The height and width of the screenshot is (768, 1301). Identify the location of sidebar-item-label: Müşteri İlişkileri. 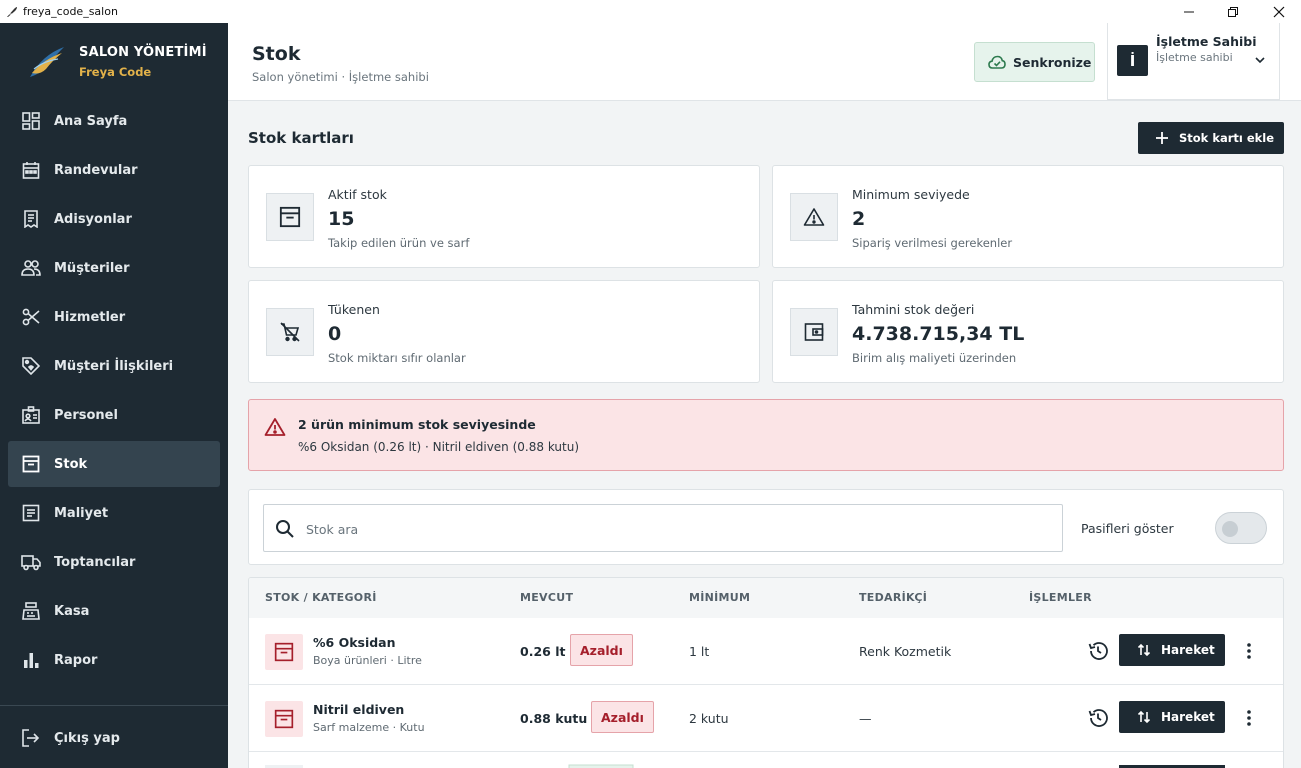
(114, 366).